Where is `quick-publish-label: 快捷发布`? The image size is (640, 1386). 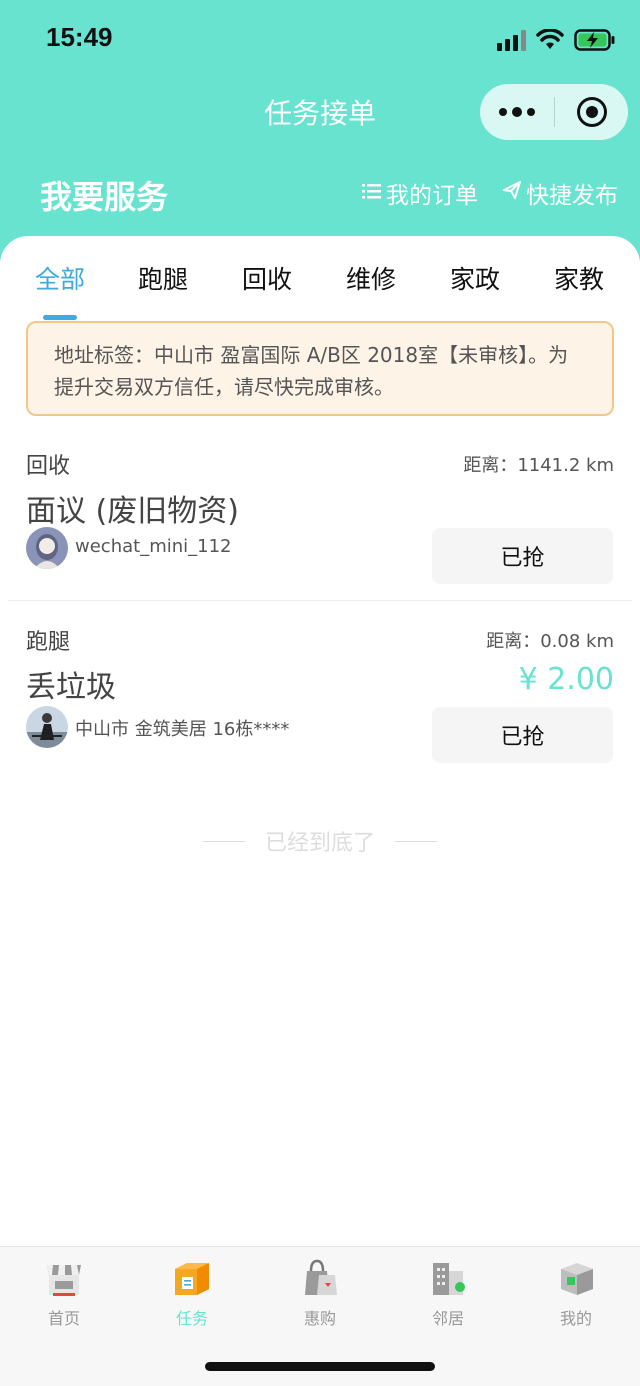 quick-publish-label: 快捷发布 is located at coordinates (572, 196).